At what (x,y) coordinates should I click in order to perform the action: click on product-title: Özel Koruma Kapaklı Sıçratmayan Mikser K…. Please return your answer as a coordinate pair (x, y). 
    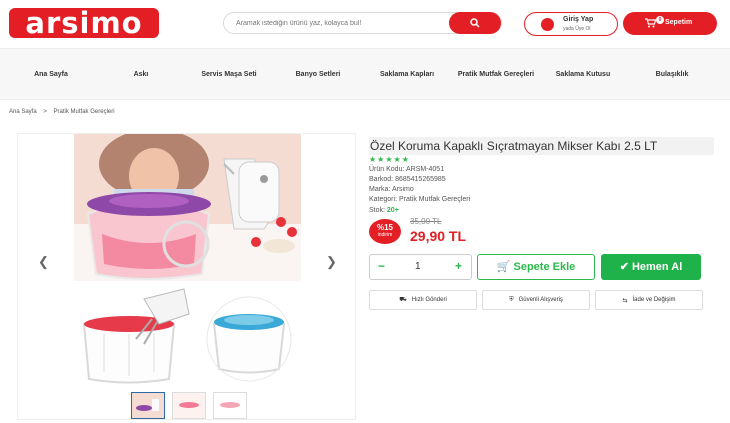
    Looking at the image, I should click on (541, 146).